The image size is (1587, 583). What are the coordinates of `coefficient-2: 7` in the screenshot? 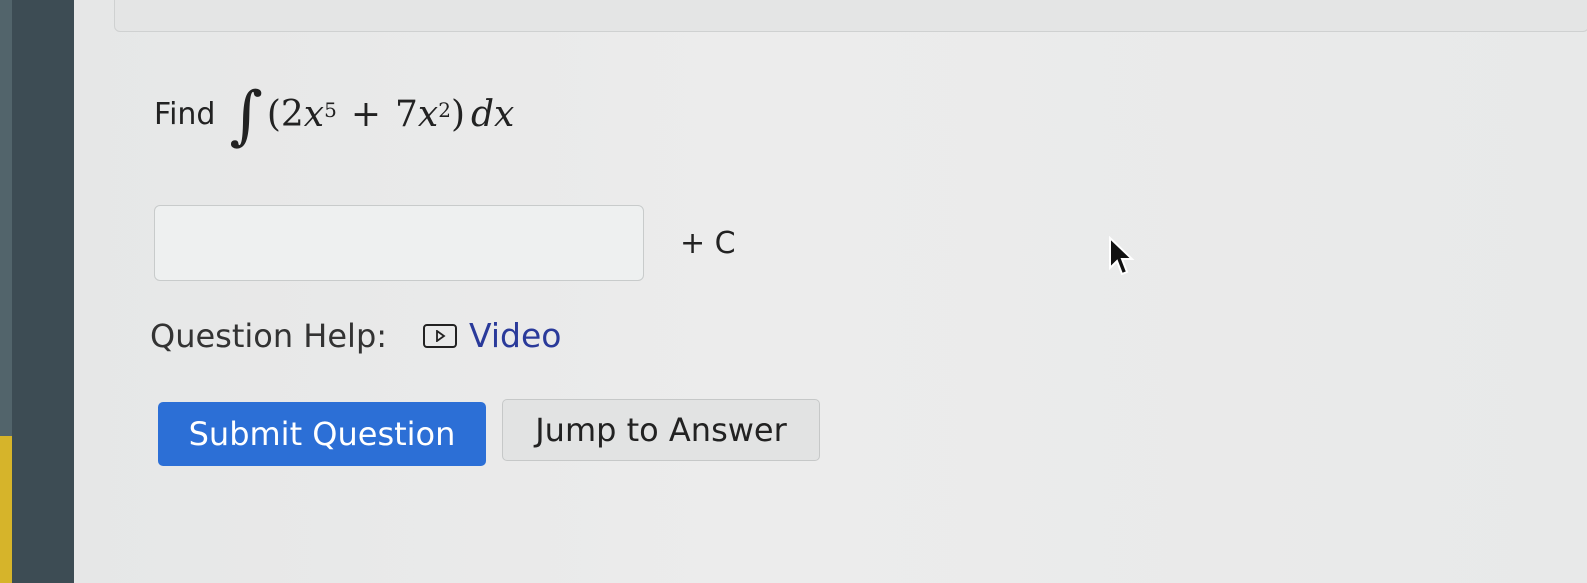 It's located at (406, 114).